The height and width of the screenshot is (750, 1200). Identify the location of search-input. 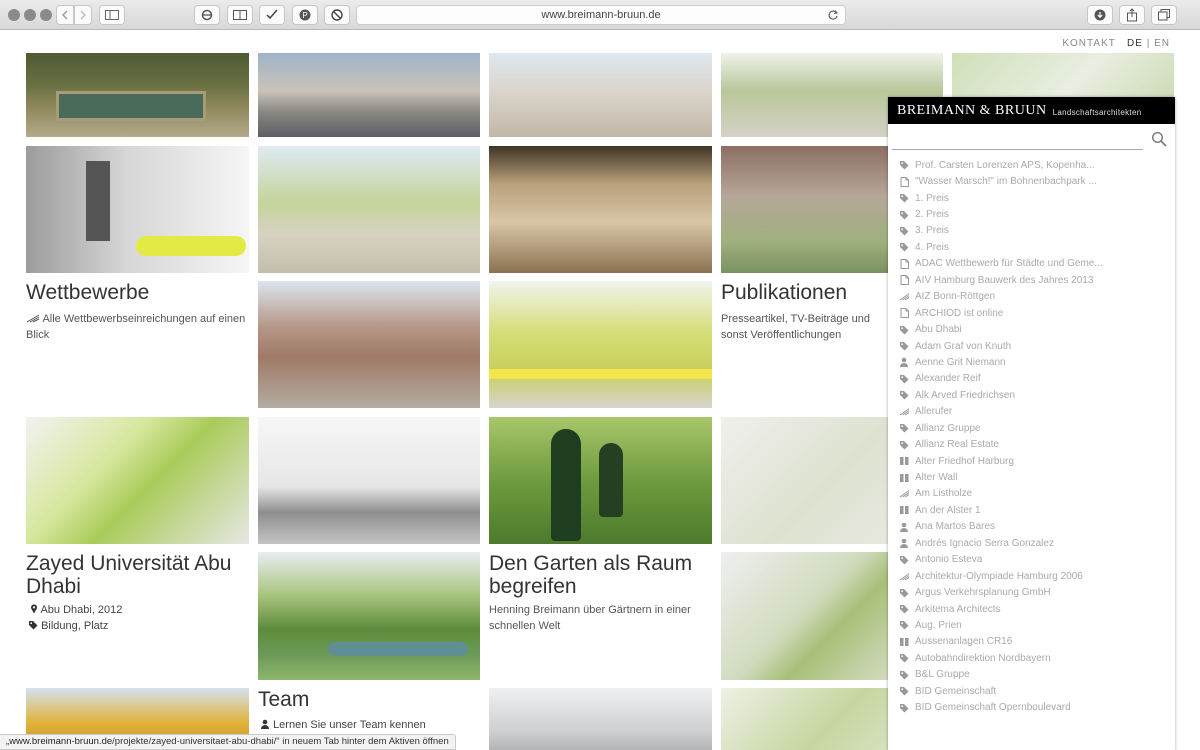
(1017, 137).